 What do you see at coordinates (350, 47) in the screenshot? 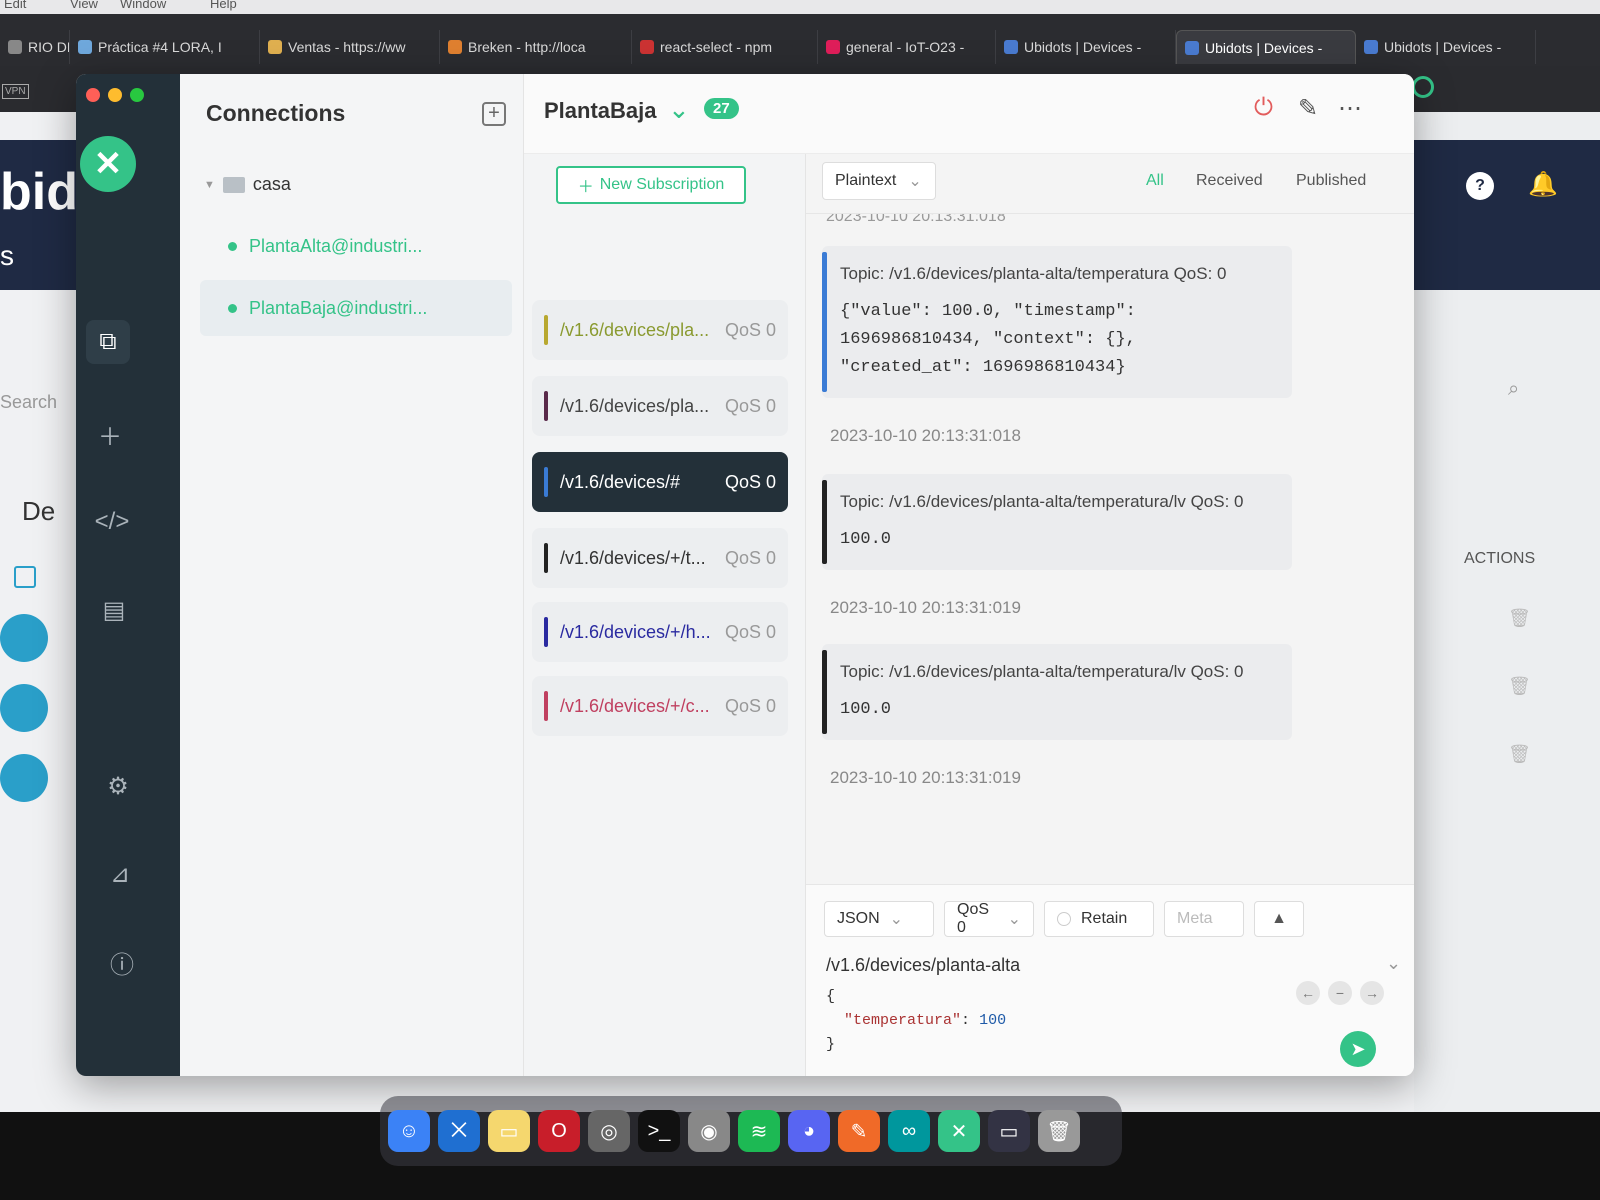
I see `browser-tab: Ventas - https://ww` at bounding box center [350, 47].